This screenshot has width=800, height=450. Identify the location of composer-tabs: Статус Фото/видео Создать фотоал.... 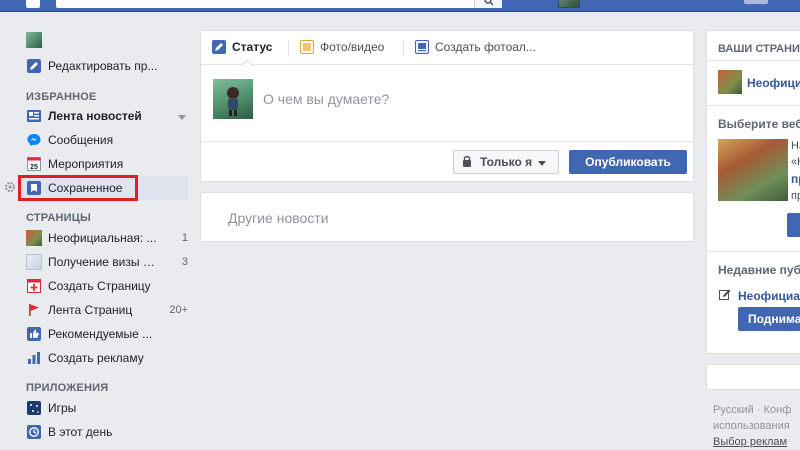
(447, 48).